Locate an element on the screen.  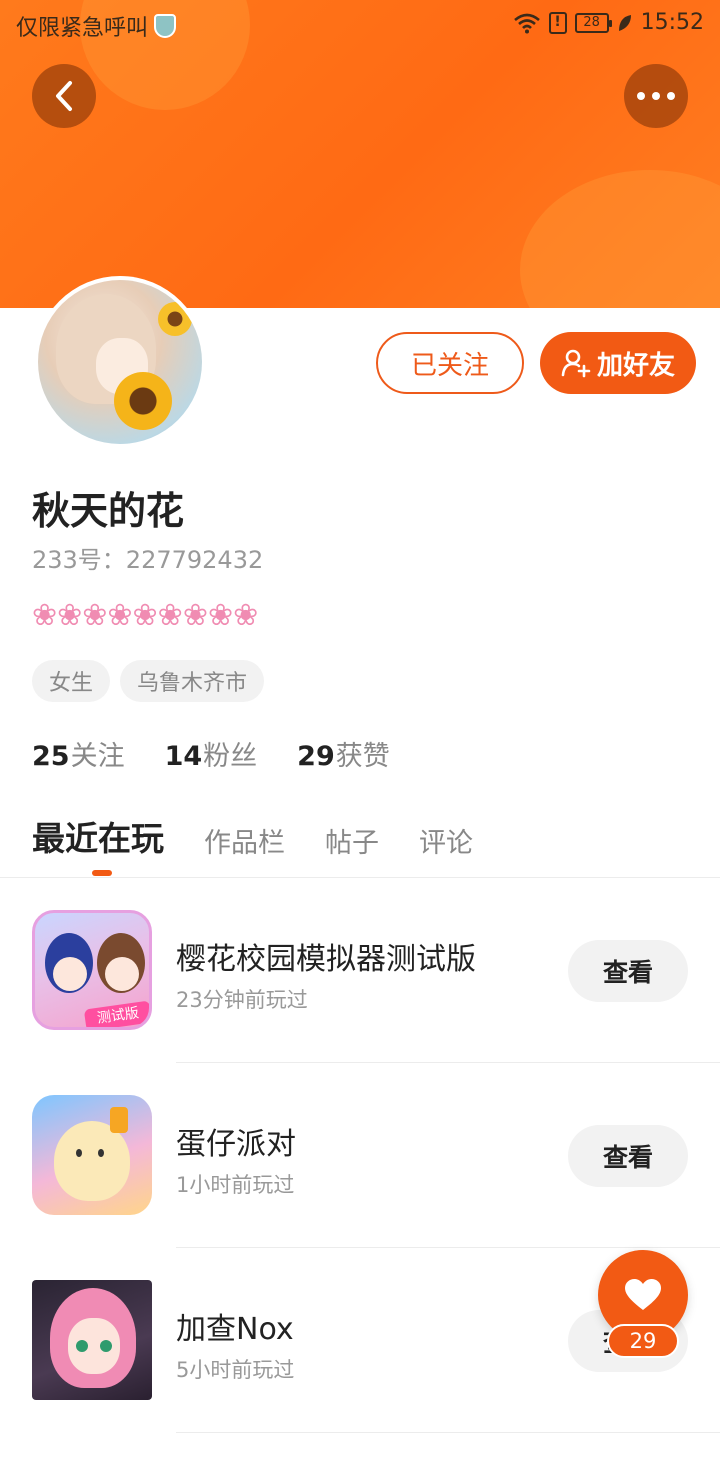
user-name: 秋天的花 is located at coordinates (108, 511).